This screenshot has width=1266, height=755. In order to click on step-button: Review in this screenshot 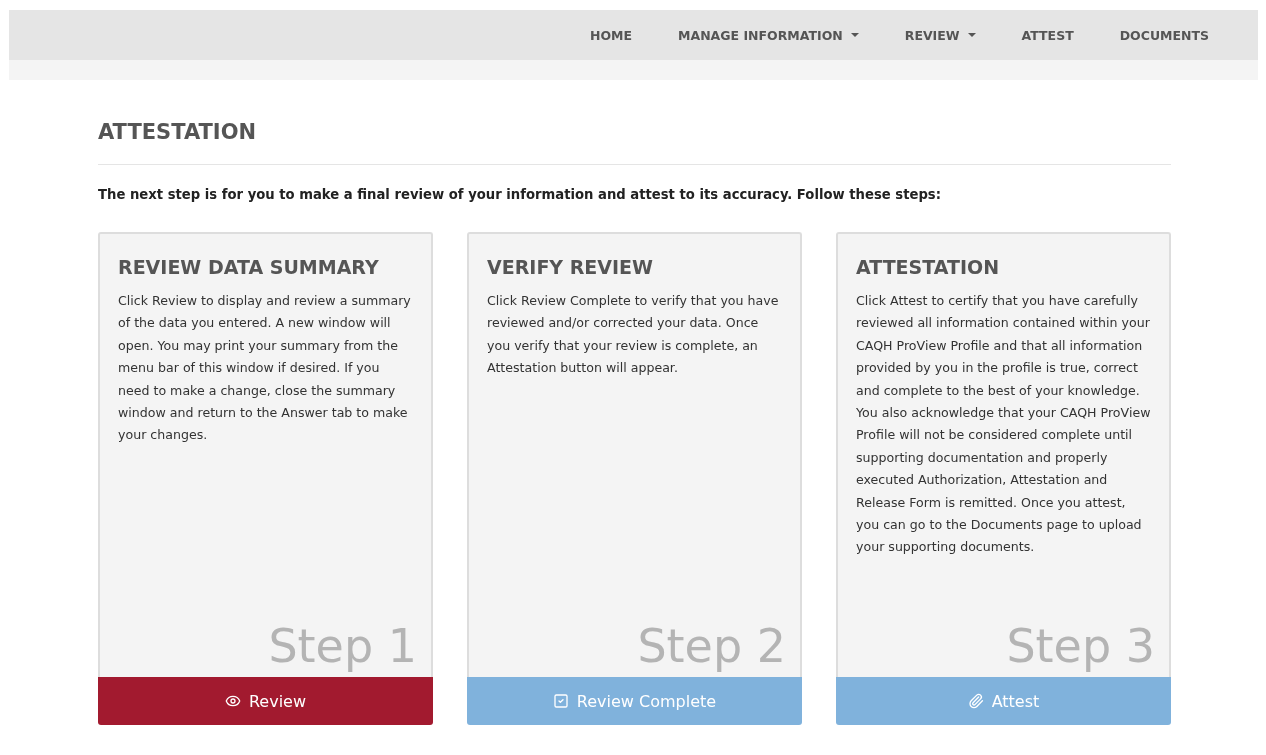, I will do `click(265, 701)`.